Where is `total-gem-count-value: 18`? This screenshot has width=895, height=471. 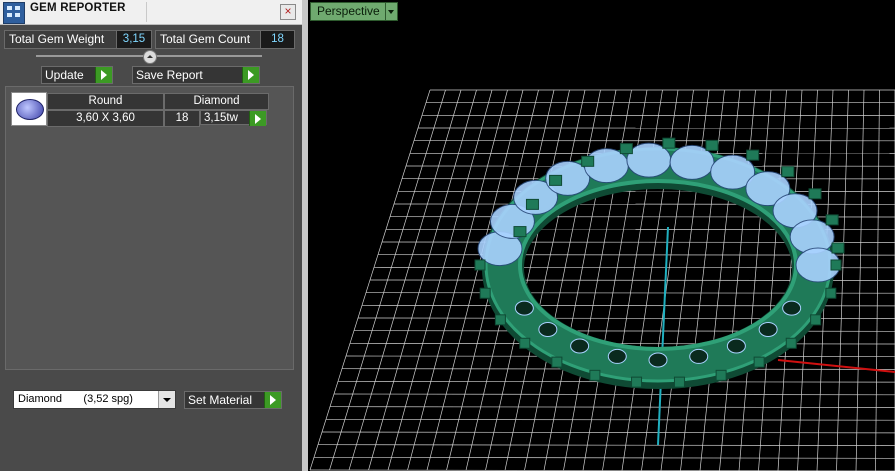
total-gem-count-value: 18 is located at coordinates (277, 39).